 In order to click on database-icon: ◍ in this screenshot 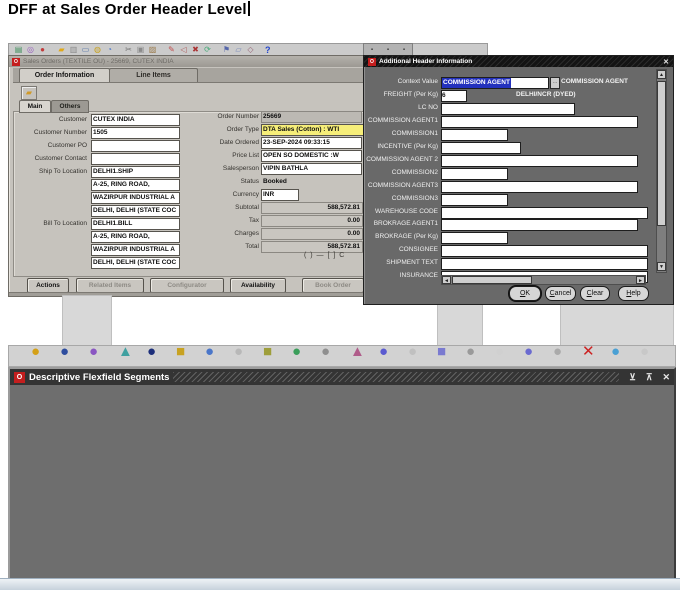, I will do `click(97, 50)`.